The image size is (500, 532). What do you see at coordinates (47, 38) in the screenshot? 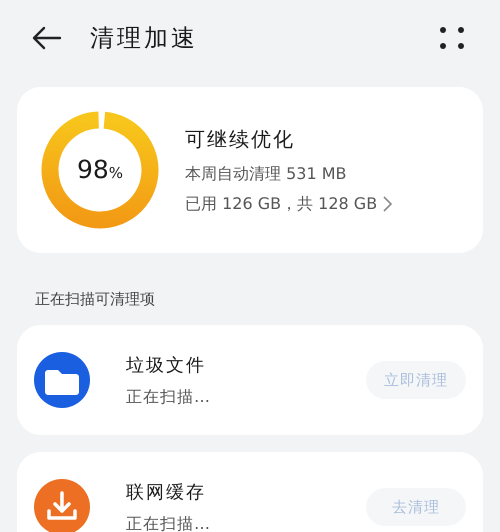
I see `back-icon` at bounding box center [47, 38].